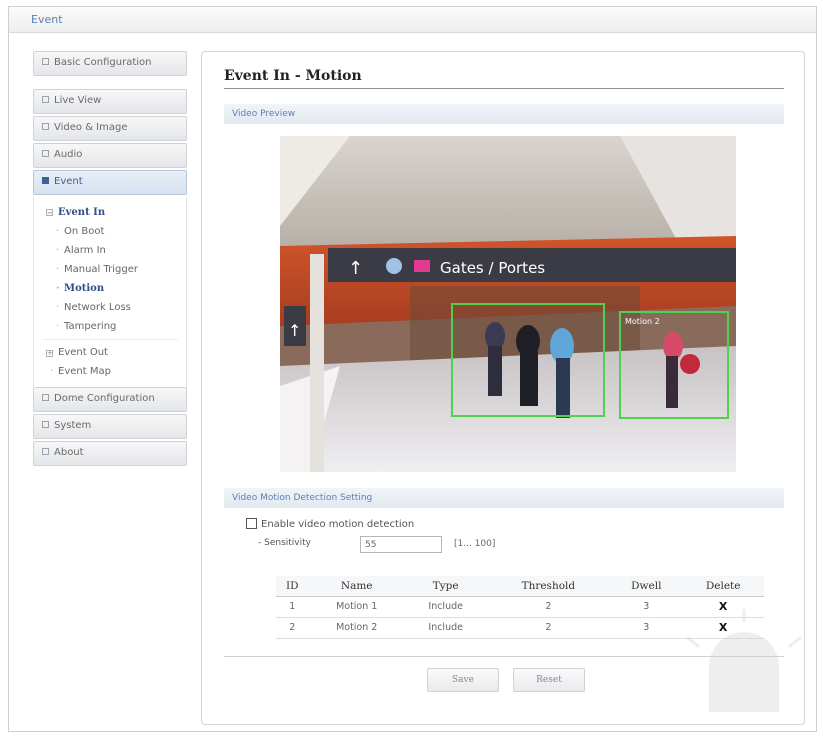 The image size is (823, 737). I want to click on video-sign-text: Gates / Portes, so click(492, 268).